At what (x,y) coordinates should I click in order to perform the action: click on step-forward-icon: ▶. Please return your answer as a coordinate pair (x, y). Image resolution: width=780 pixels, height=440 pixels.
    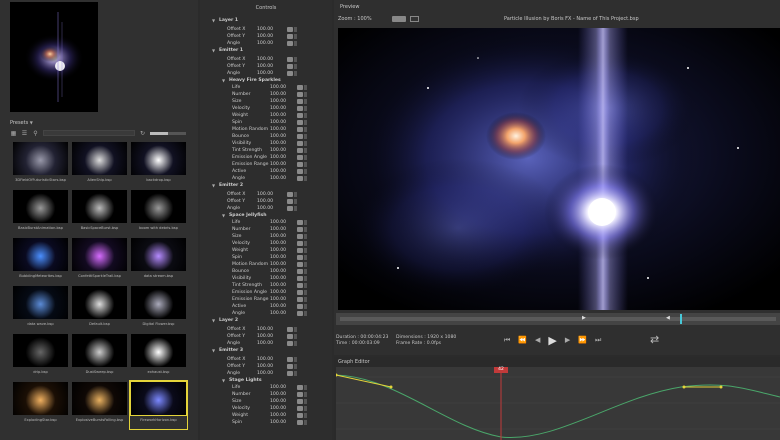
    Looking at the image, I should click on (567, 340).